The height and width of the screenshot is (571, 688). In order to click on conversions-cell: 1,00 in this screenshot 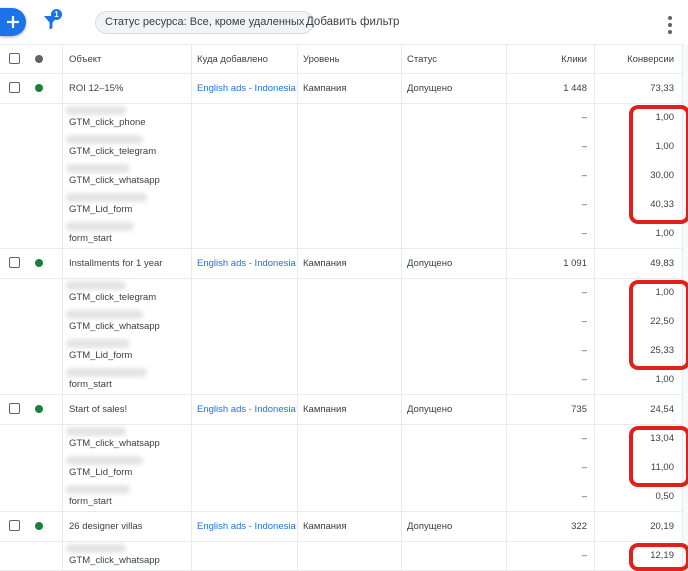, I will do `click(665, 379)`.